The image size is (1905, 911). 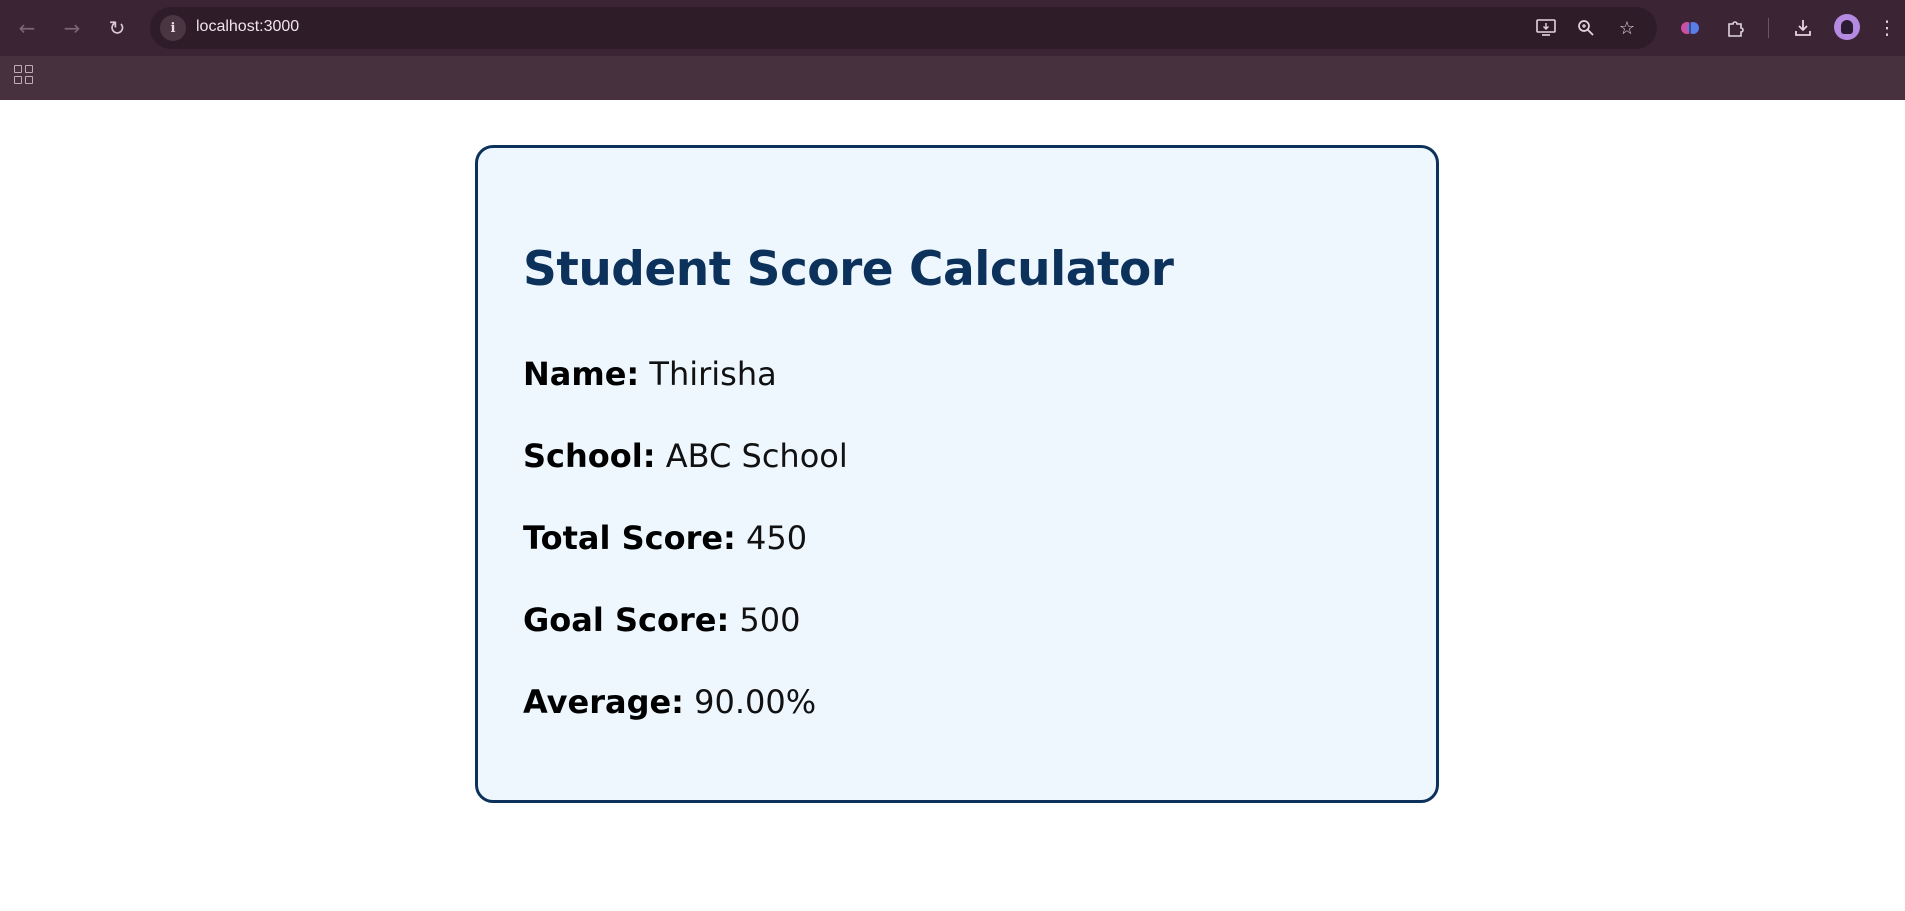 I want to click on arrow-left-icon: ←, so click(x=27, y=28).